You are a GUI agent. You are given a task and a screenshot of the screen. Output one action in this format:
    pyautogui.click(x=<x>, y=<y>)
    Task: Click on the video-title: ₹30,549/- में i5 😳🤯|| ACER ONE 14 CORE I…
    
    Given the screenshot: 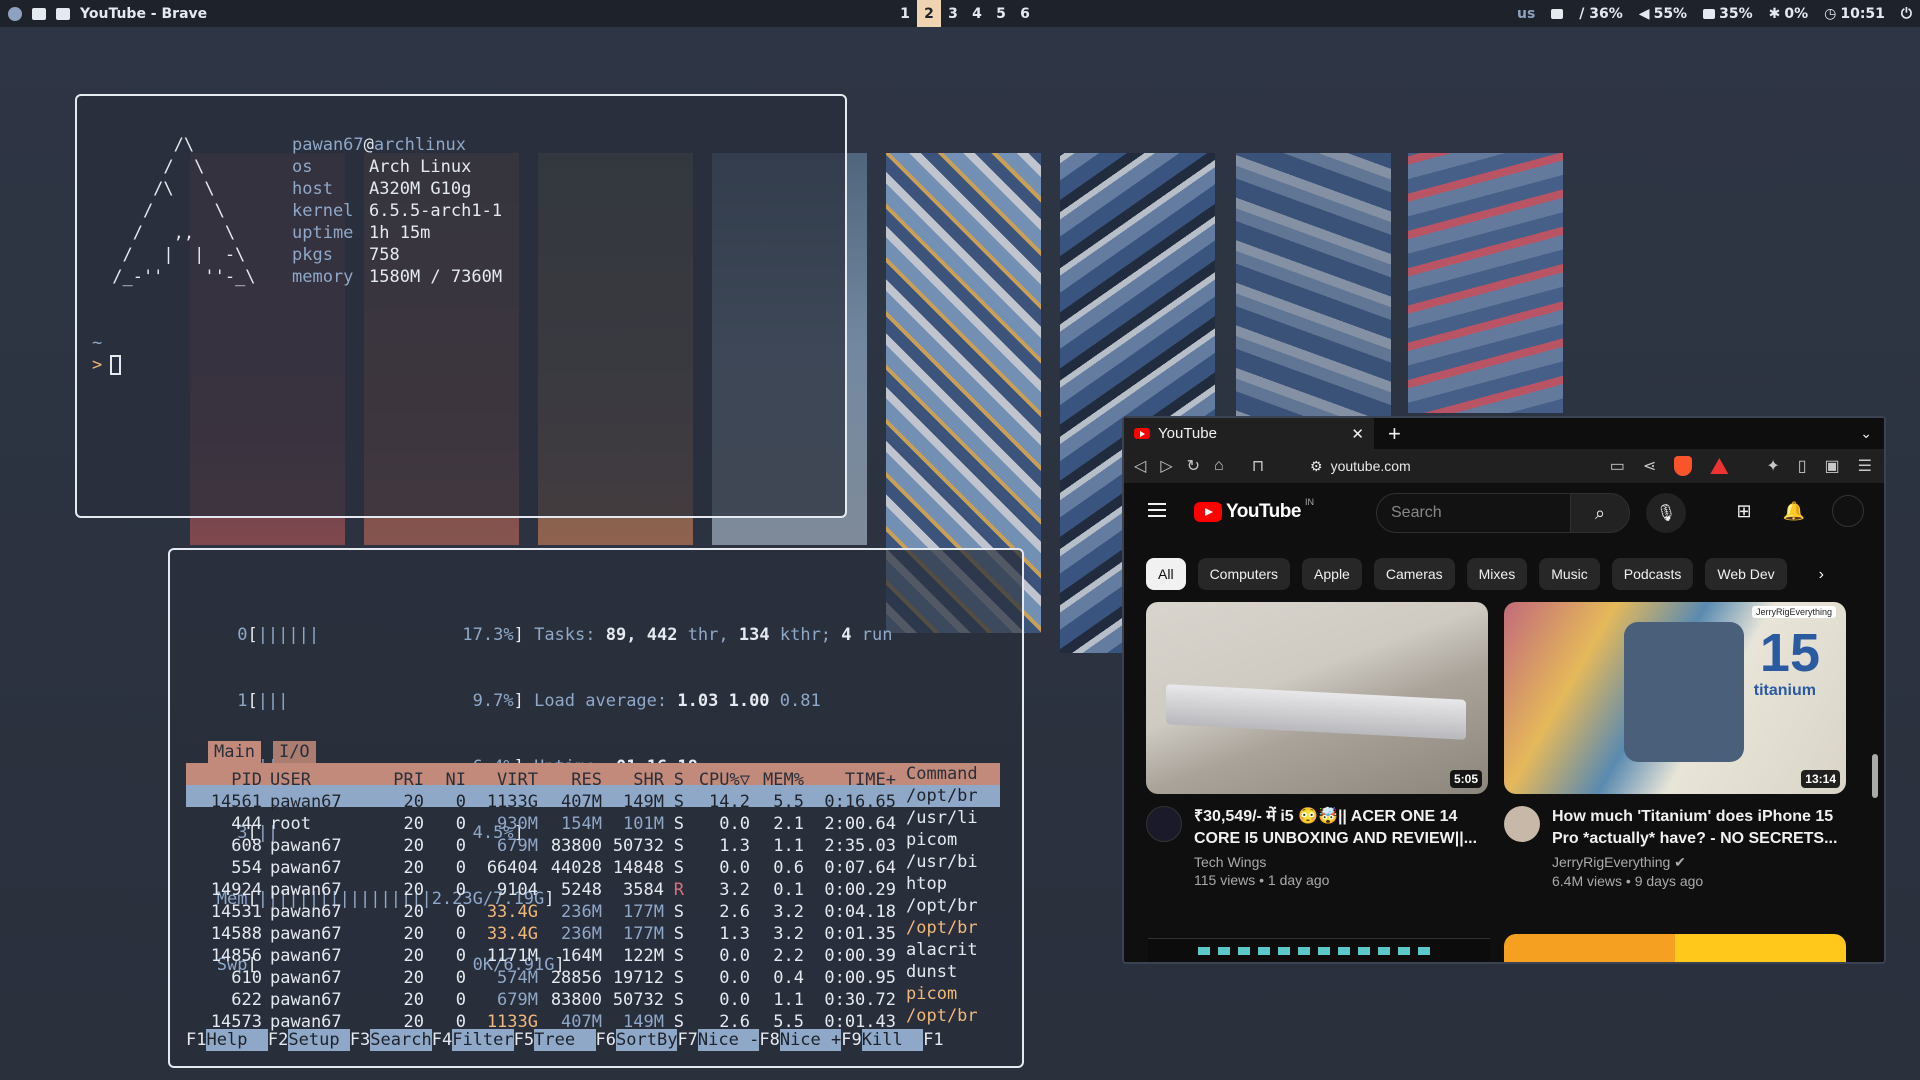 What is the action you would take?
    pyautogui.click(x=1341, y=828)
    